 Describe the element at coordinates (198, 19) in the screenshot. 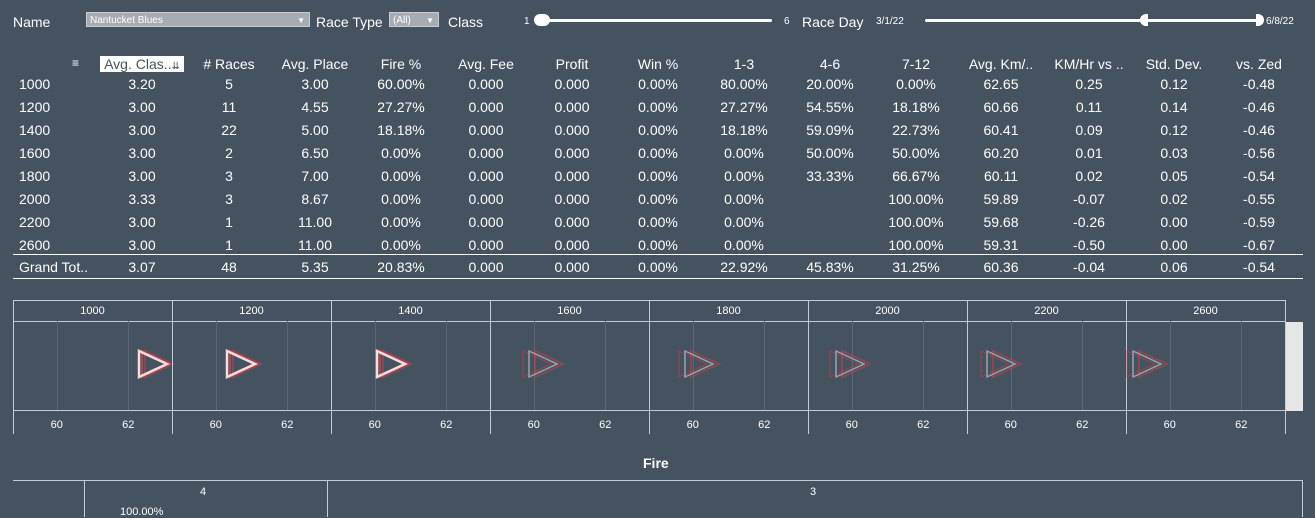

I see `name-dropdown: Nantucket Blues ▼` at that location.